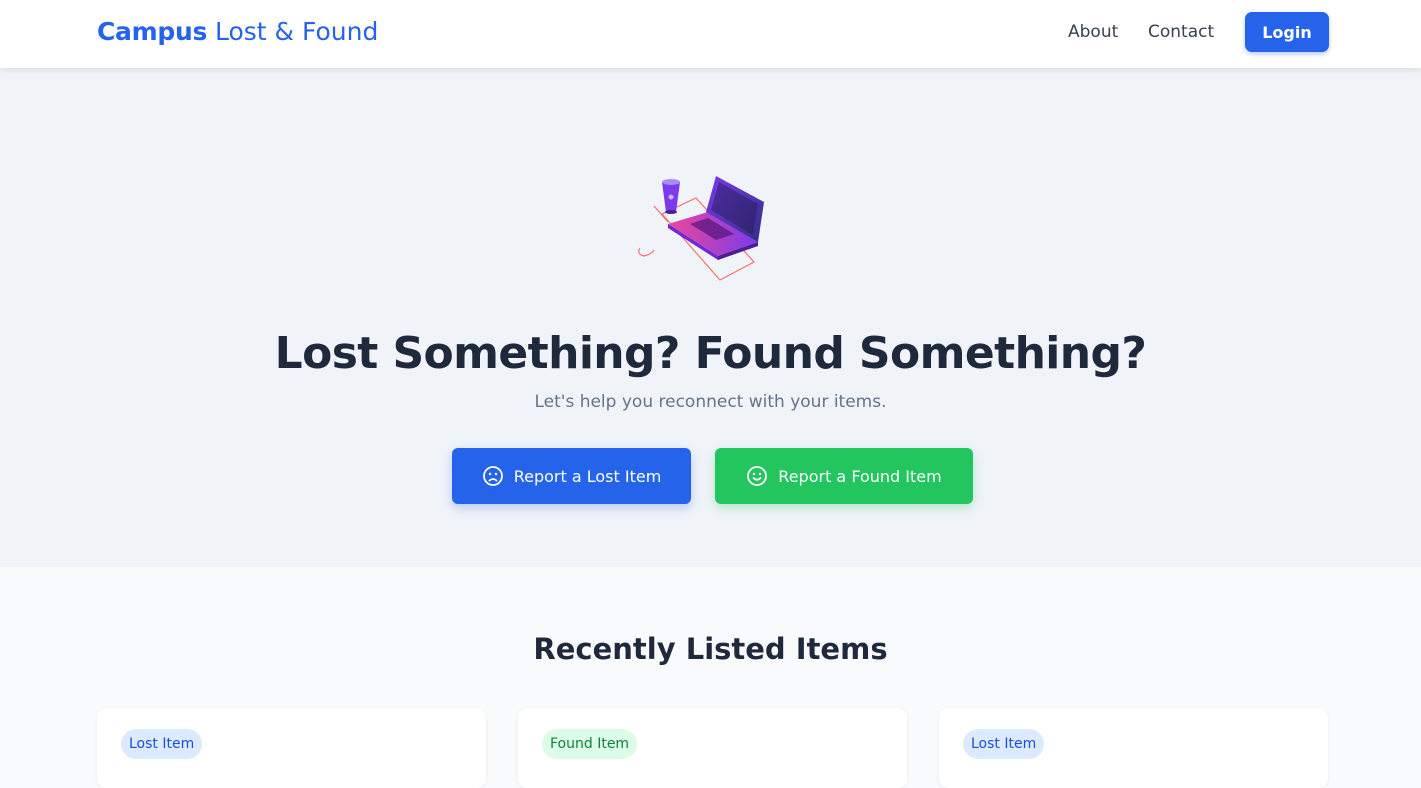 This screenshot has width=1421, height=788. I want to click on brand-name-light: Lost & Found, so click(297, 31).